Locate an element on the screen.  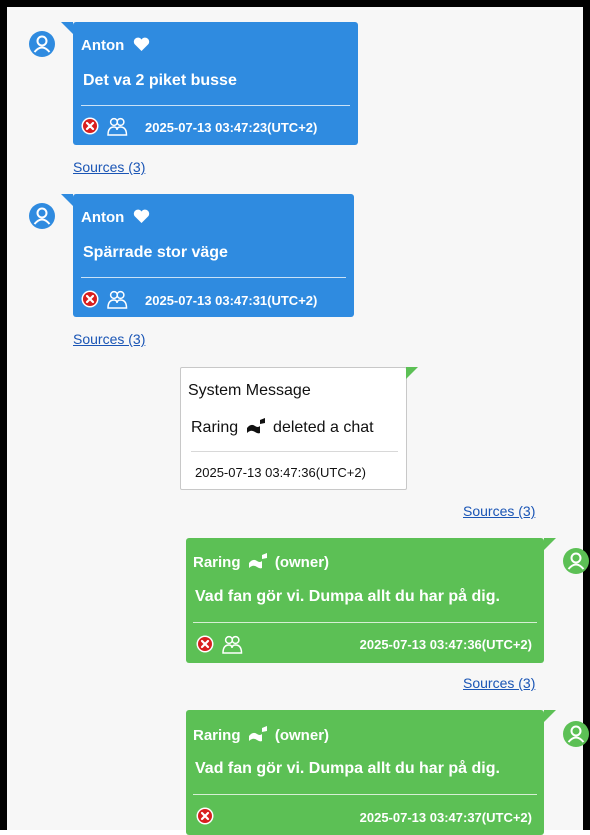
system-message-text: Raring deleted a chat is located at coordinates (282, 427).